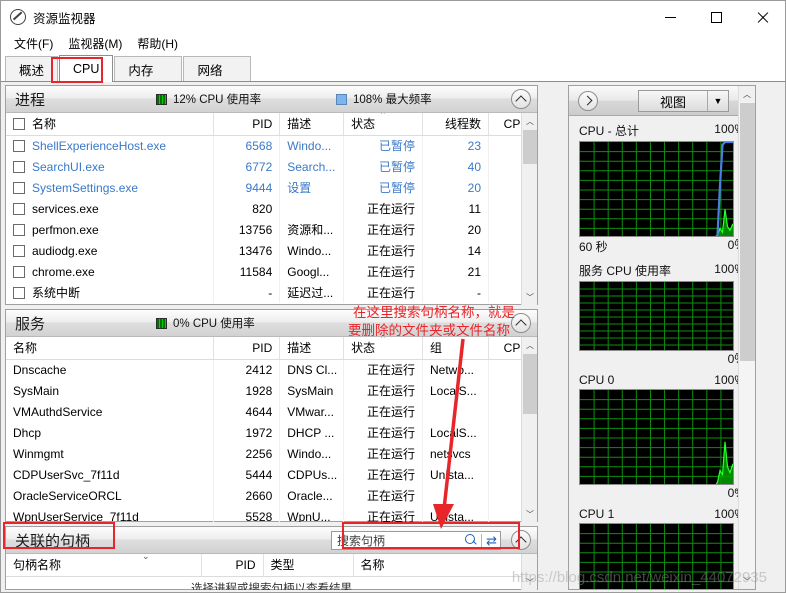  Describe the element at coordinates (30, 100) in the screenshot. I see `processes-panel-title: 进程` at that location.